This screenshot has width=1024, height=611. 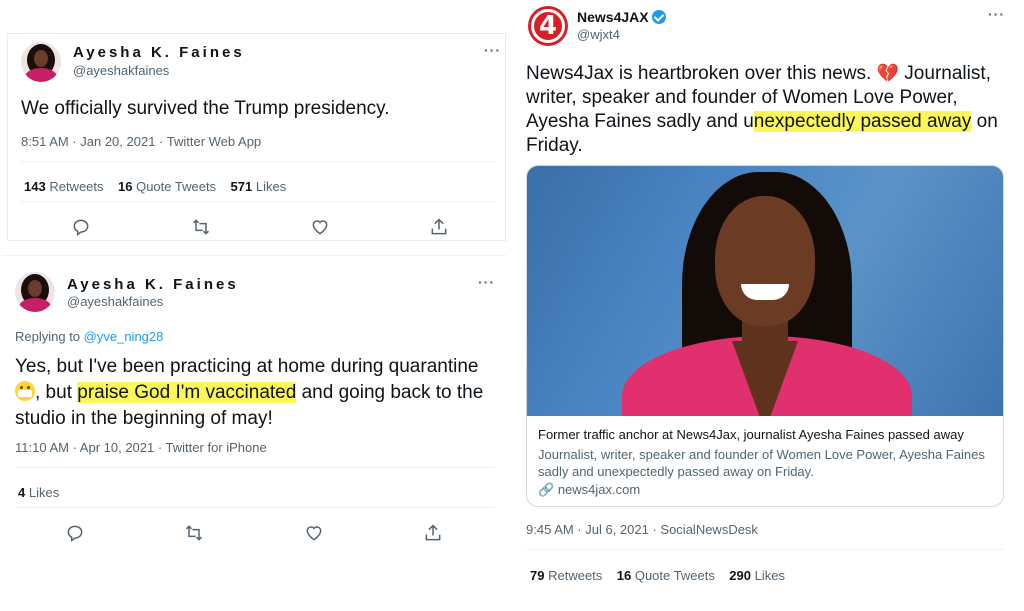 I want to click on highlighted-text: nexpectedly passed away, so click(x=862, y=121).